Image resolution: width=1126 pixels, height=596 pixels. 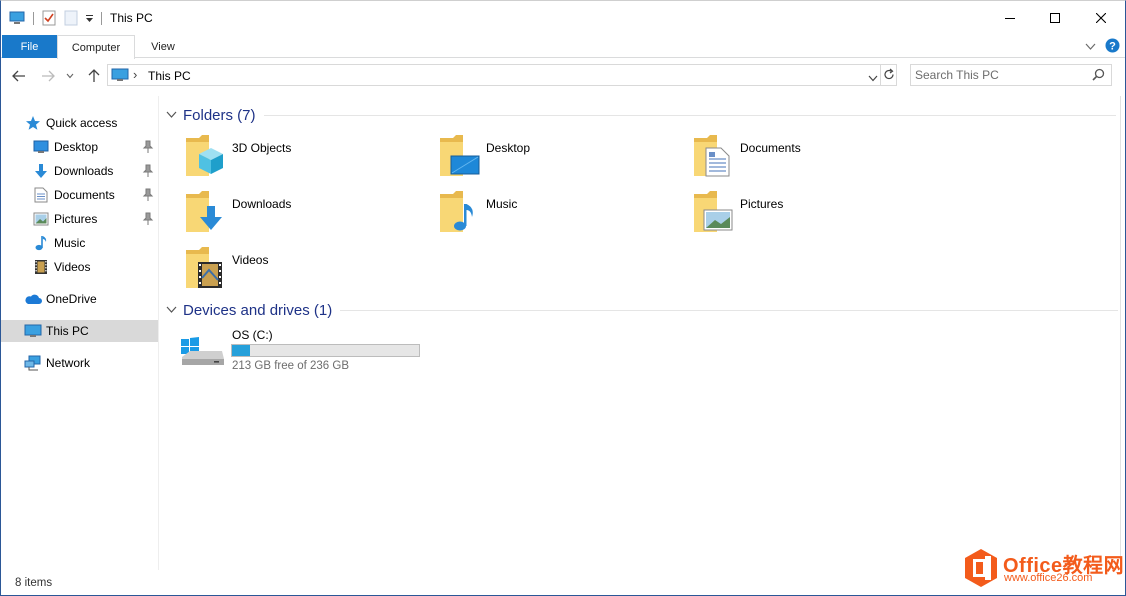 What do you see at coordinates (34, 583) in the screenshot?
I see `item-count: 8 items` at bounding box center [34, 583].